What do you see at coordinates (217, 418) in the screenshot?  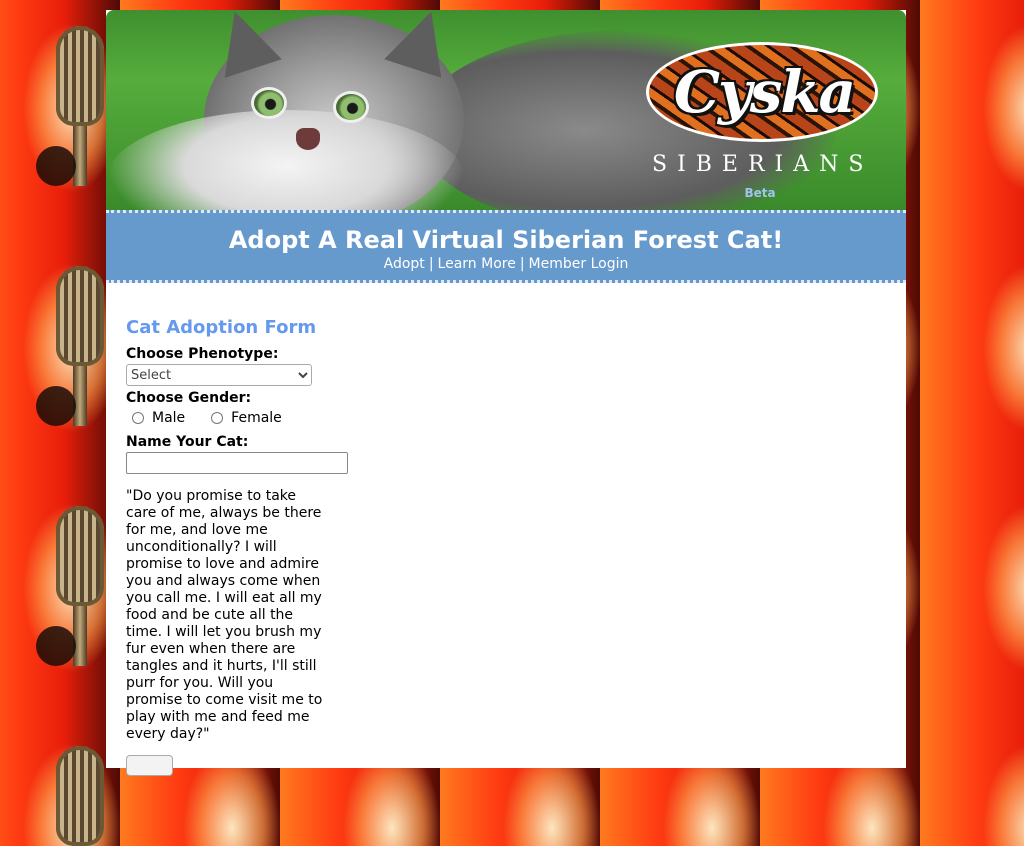 I see `gender-radio-female` at bounding box center [217, 418].